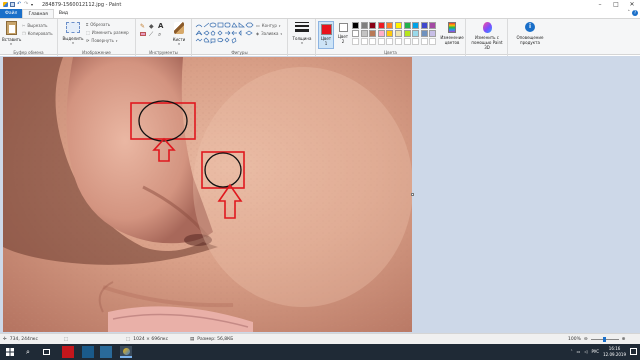 The width and height of the screenshot is (640, 360). I want to click on rotate-button: ⟳ Повернуть ▾, so click(101, 40).